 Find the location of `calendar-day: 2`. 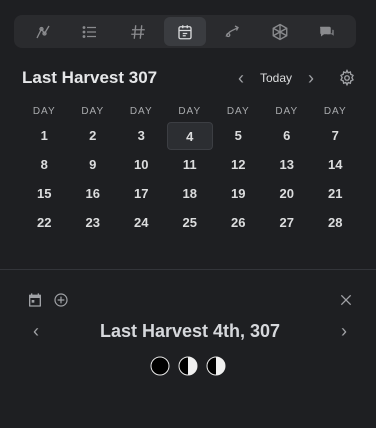

calendar-day: 2 is located at coordinates (93, 135).